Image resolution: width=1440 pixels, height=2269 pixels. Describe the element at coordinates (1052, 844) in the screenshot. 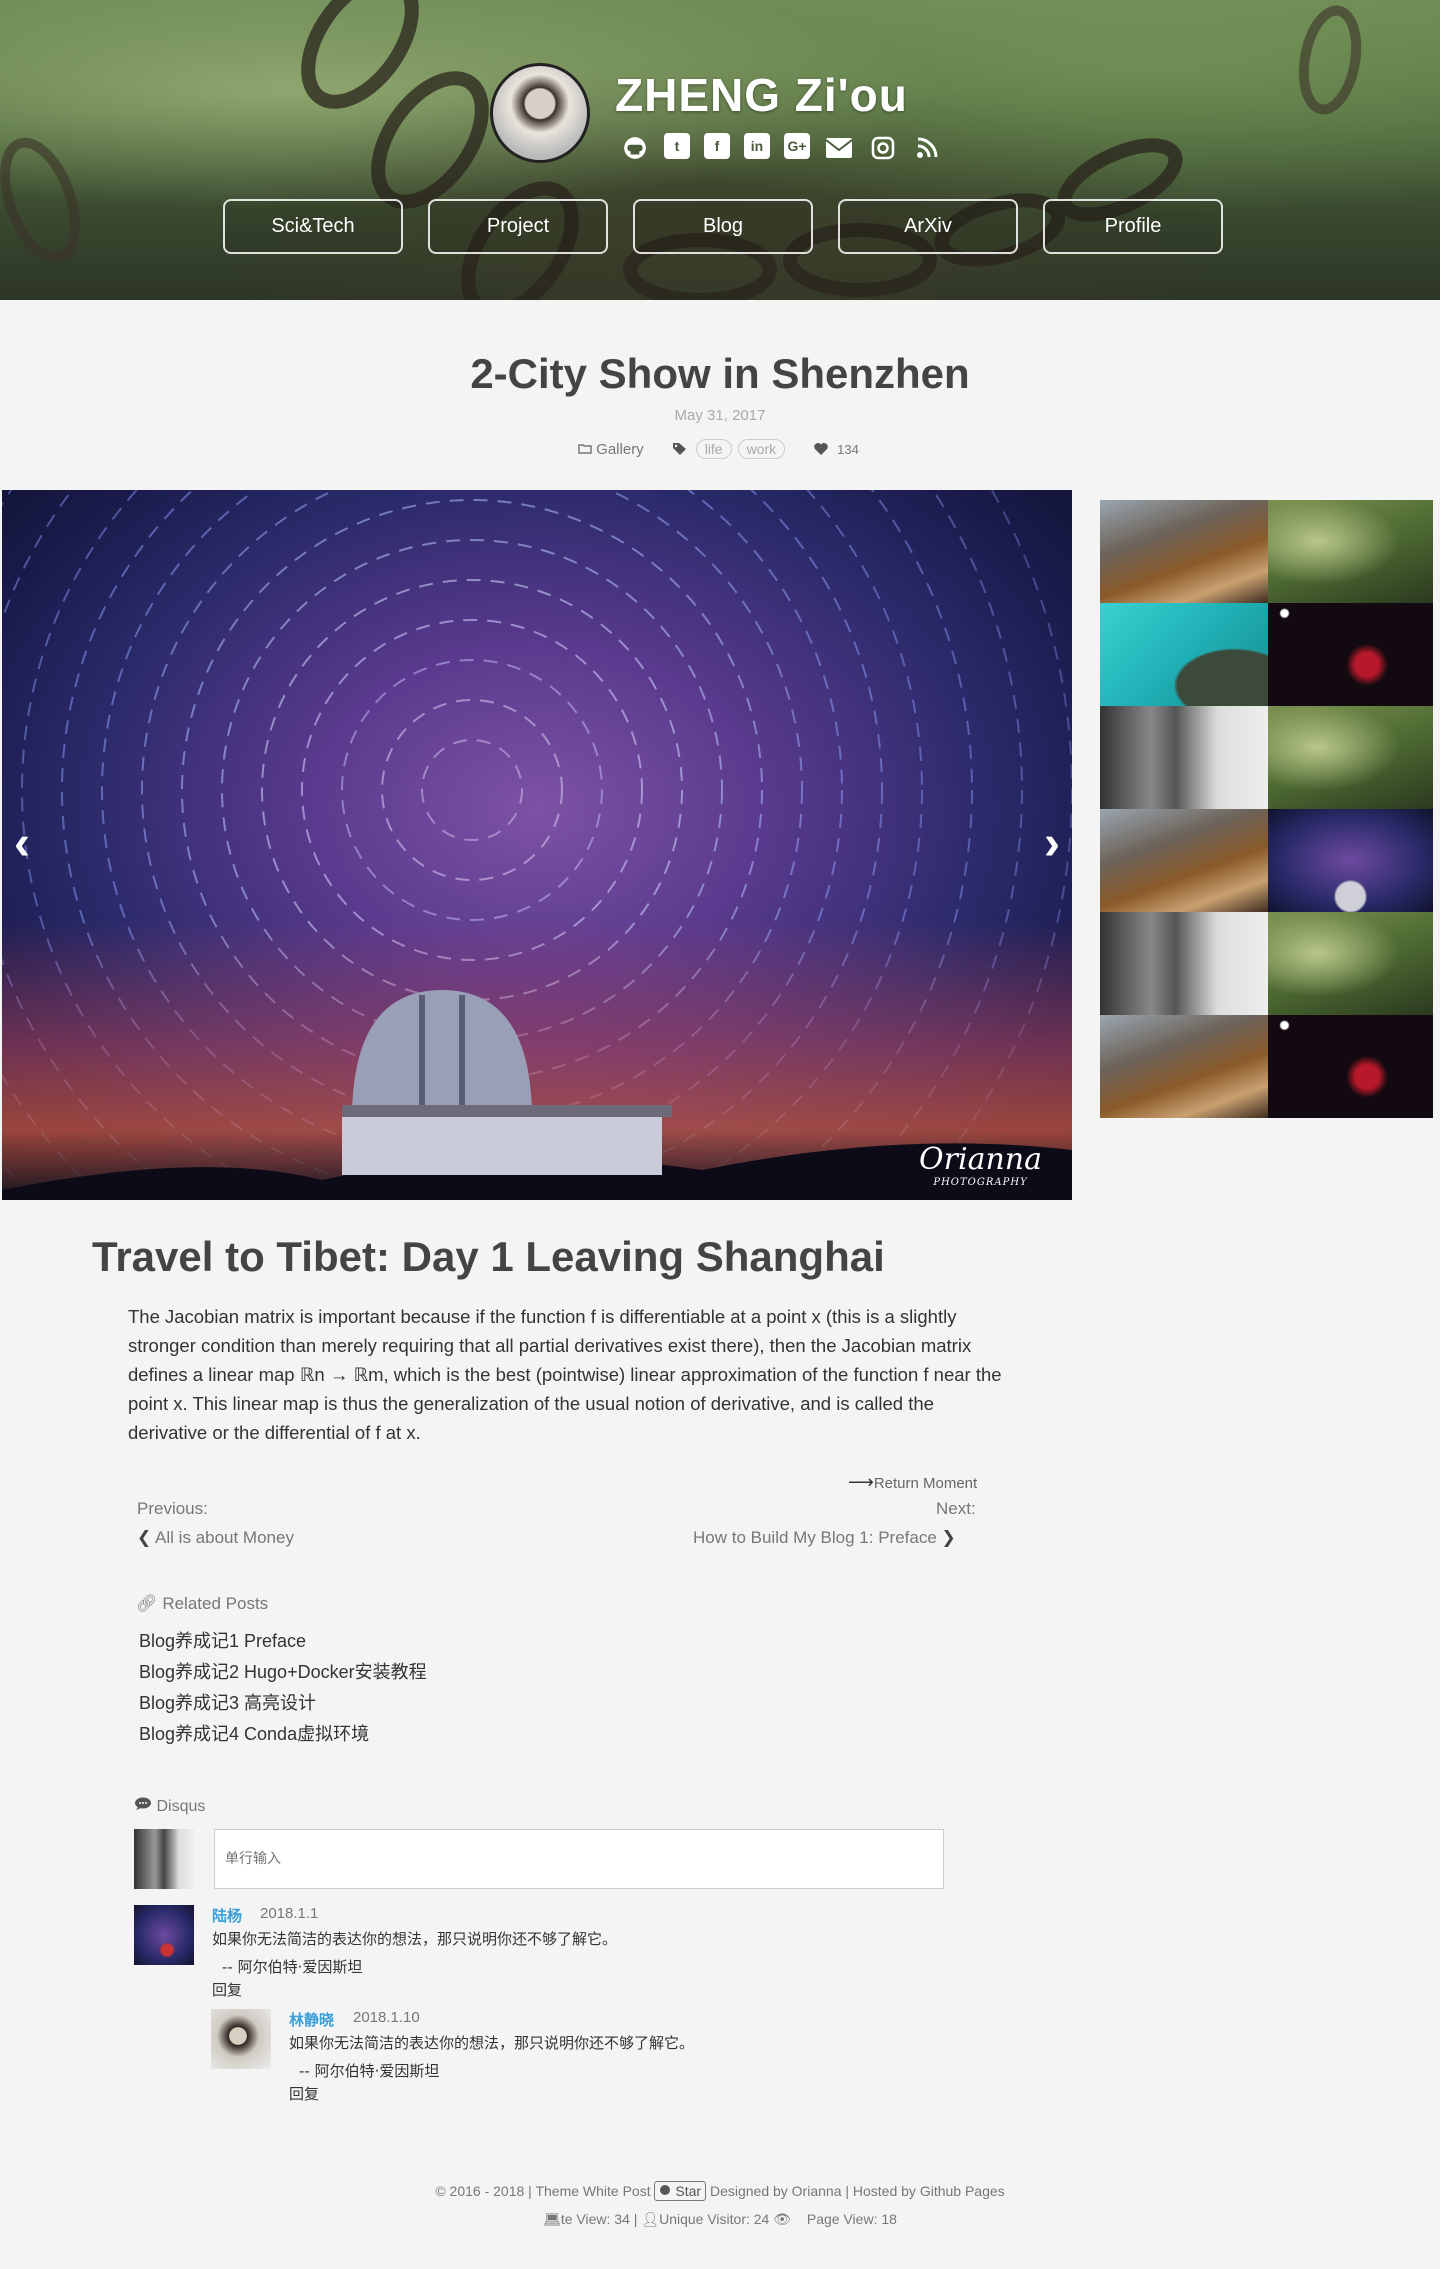

I see `next-image-arrow: ›` at that location.